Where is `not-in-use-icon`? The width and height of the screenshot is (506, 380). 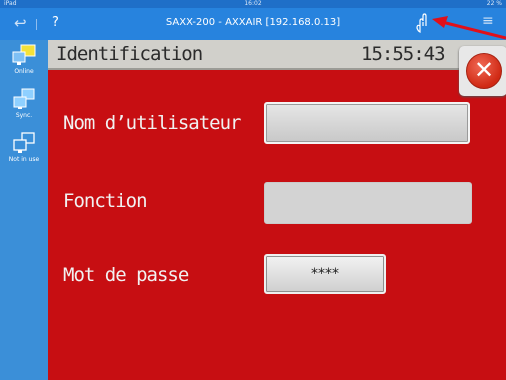
not-in-use-icon is located at coordinates (24, 142).